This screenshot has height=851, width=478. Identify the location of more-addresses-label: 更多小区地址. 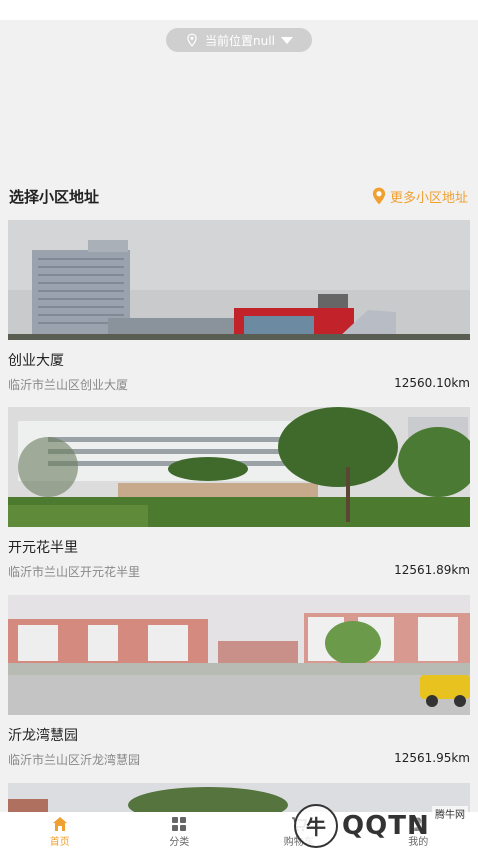
(428, 198).